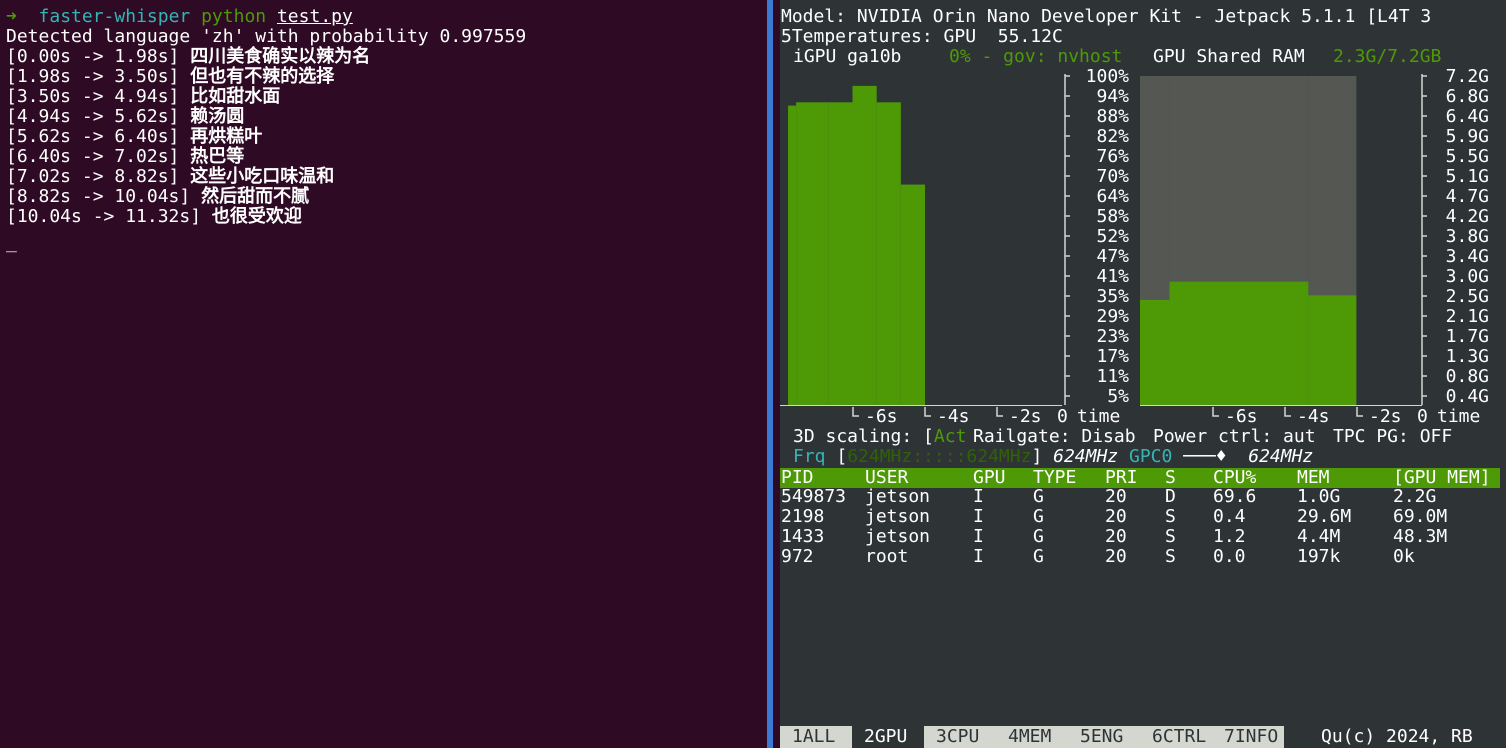  Describe the element at coordinates (1112, 96) in the screenshot. I see `chart-y-tick-label: 94%` at that location.